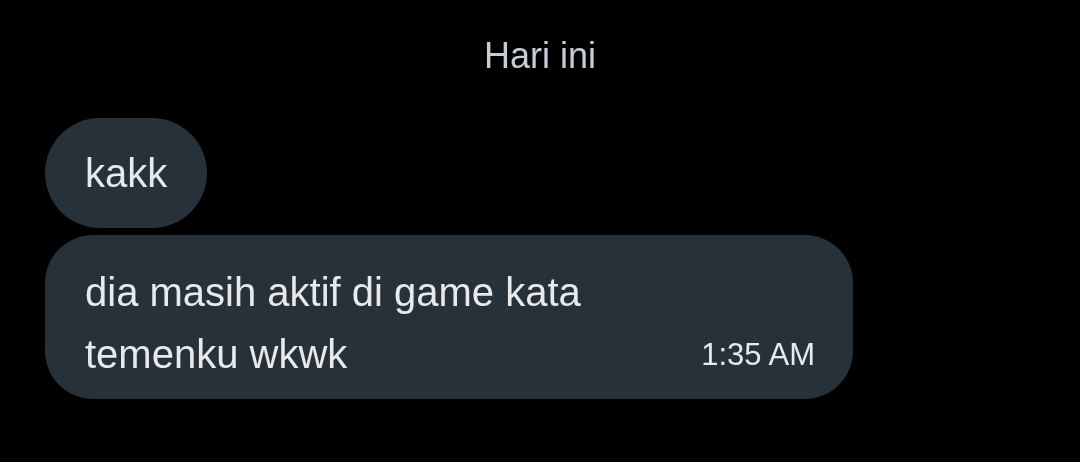 Image resolution: width=1080 pixels, height=462 pixels. What do you see at coordinates (333, 323) in the screenshot?
I see `message-text: dia masih aktif di game kata temenku wkwk` at bounding box center [333, 323].